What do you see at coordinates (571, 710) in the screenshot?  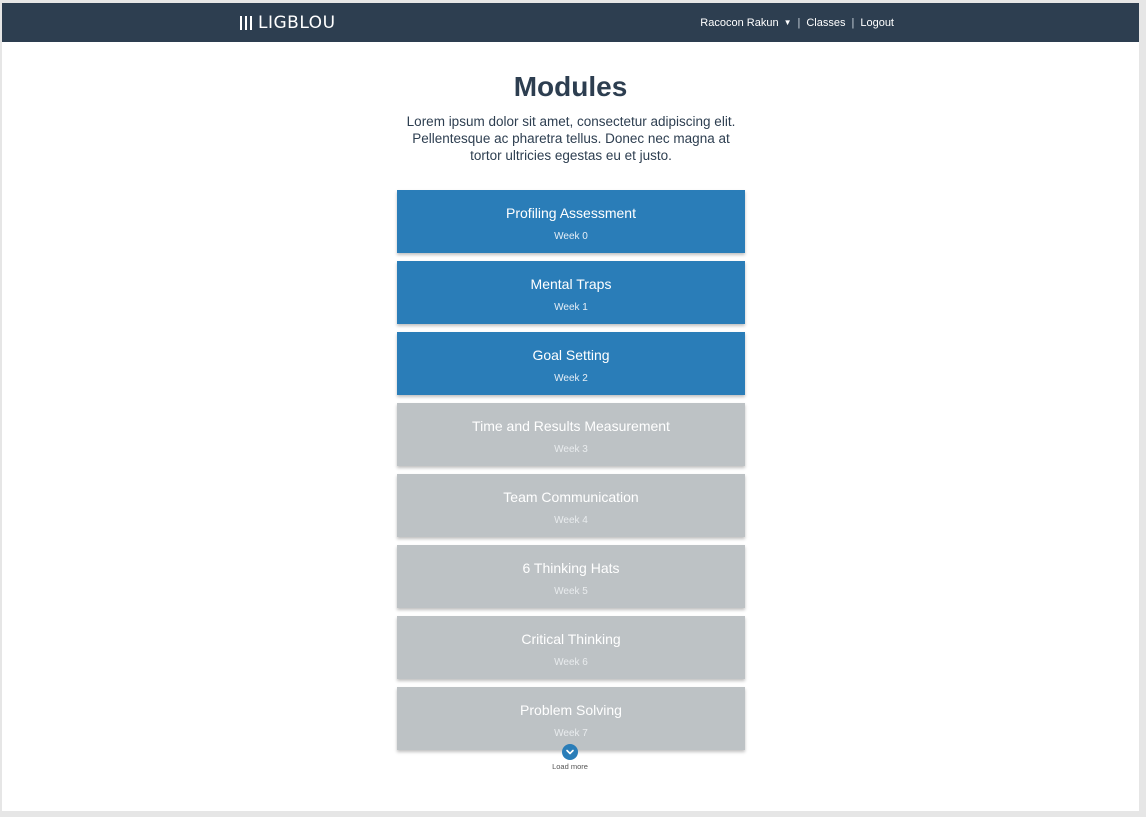 I see `module-title: Problem Solving` at bounding box center [571, 710].